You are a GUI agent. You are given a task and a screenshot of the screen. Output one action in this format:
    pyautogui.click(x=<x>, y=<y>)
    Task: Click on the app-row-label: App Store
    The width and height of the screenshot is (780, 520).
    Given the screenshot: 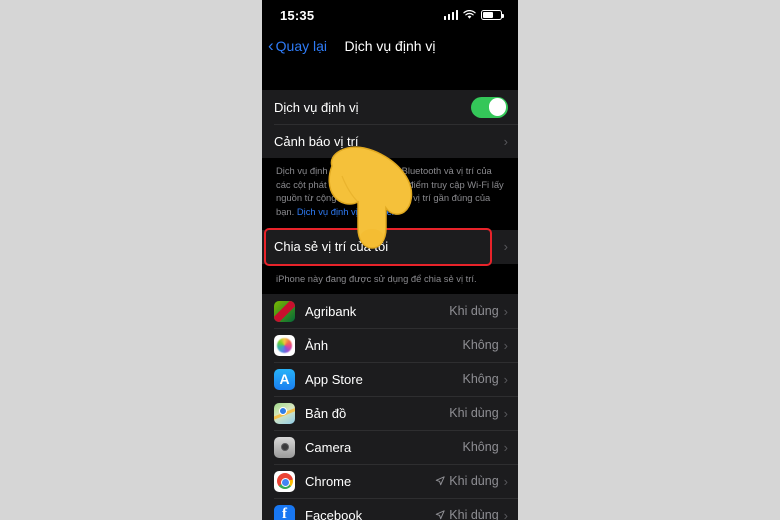 What is the action you would take?
    pyautogui.click(x=334, y=379)
    